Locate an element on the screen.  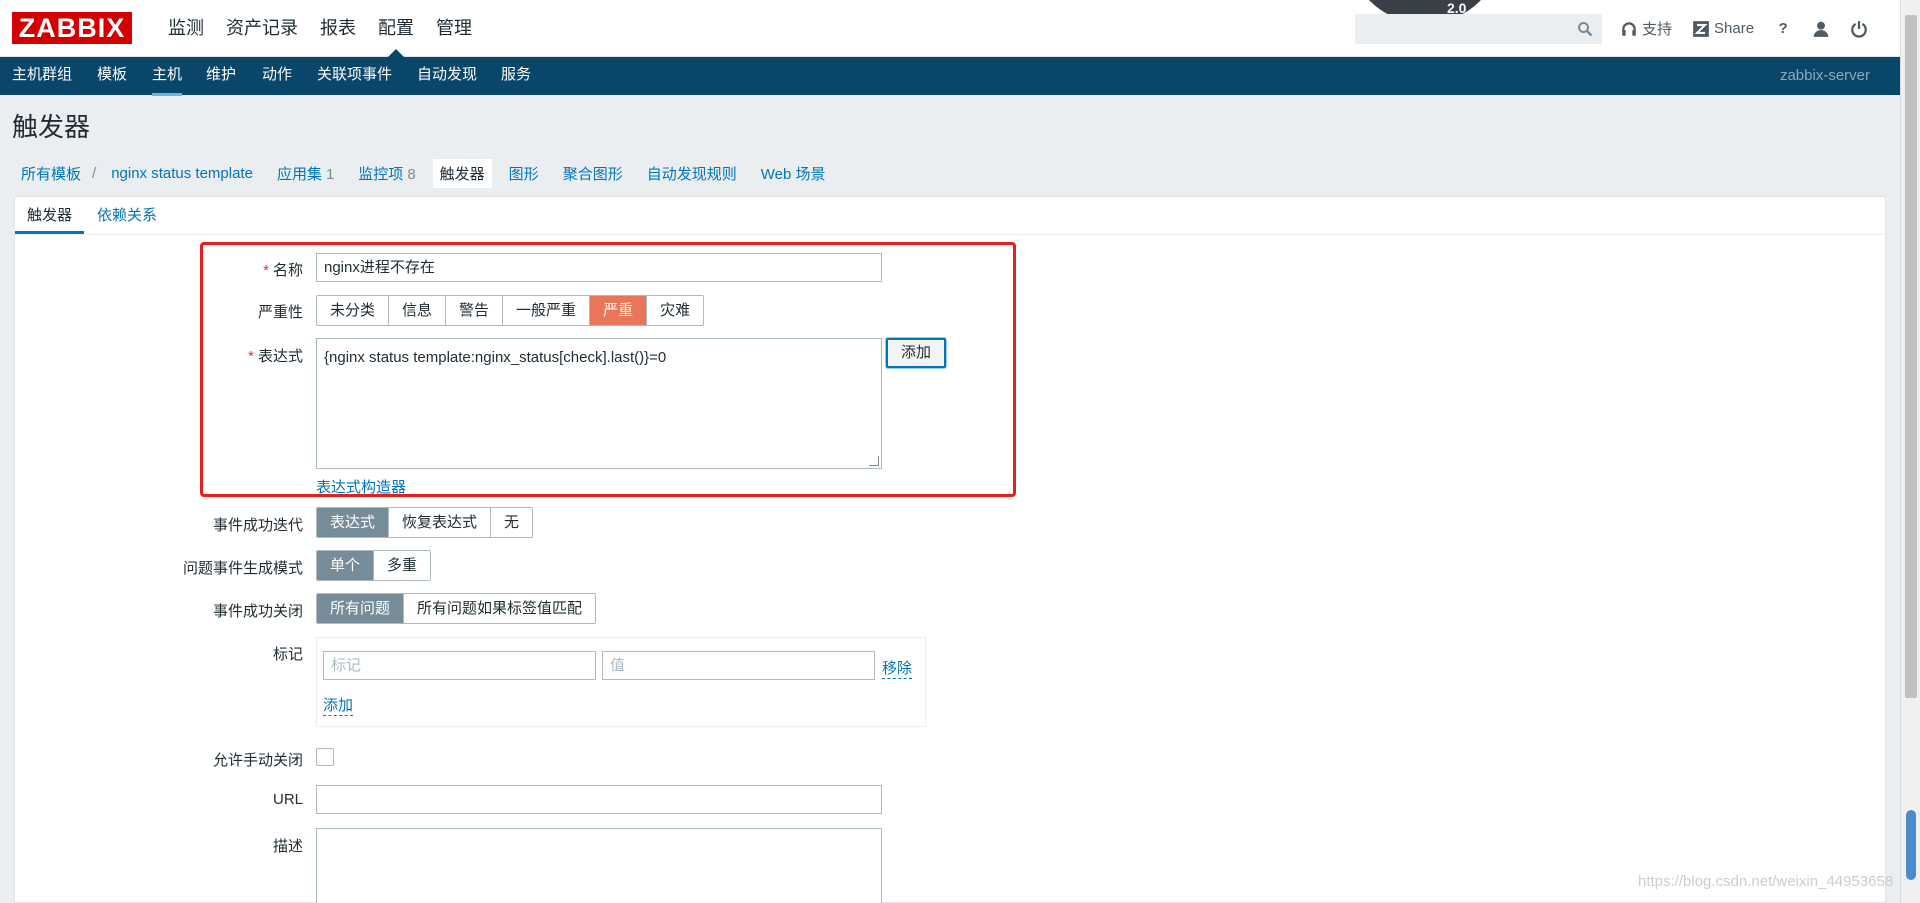
top-links: 支持 Share ? is located at coordinates (1744, 28).